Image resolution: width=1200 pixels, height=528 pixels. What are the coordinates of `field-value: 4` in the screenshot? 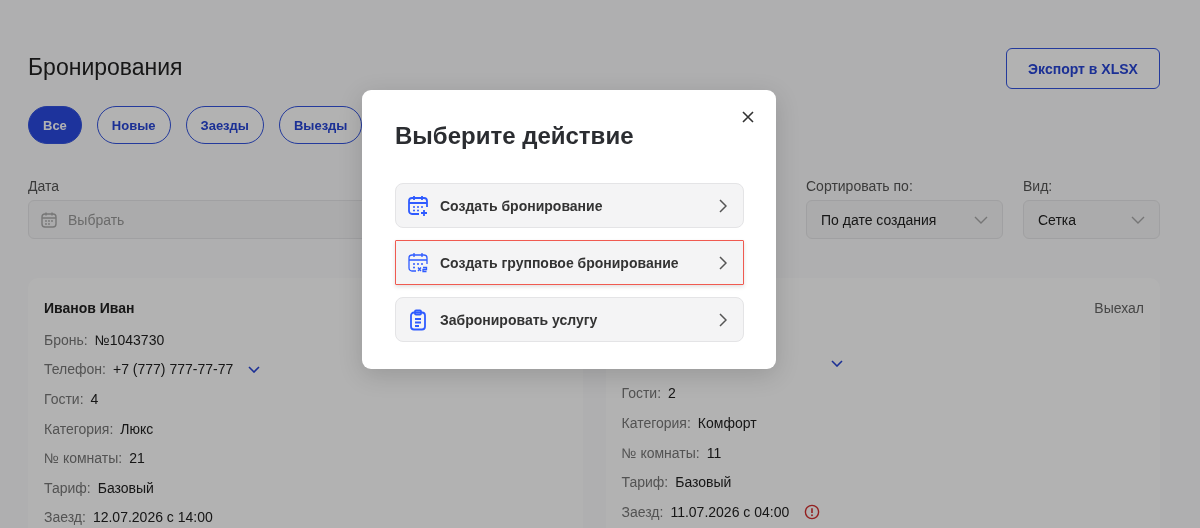 It's located at (94, 399).